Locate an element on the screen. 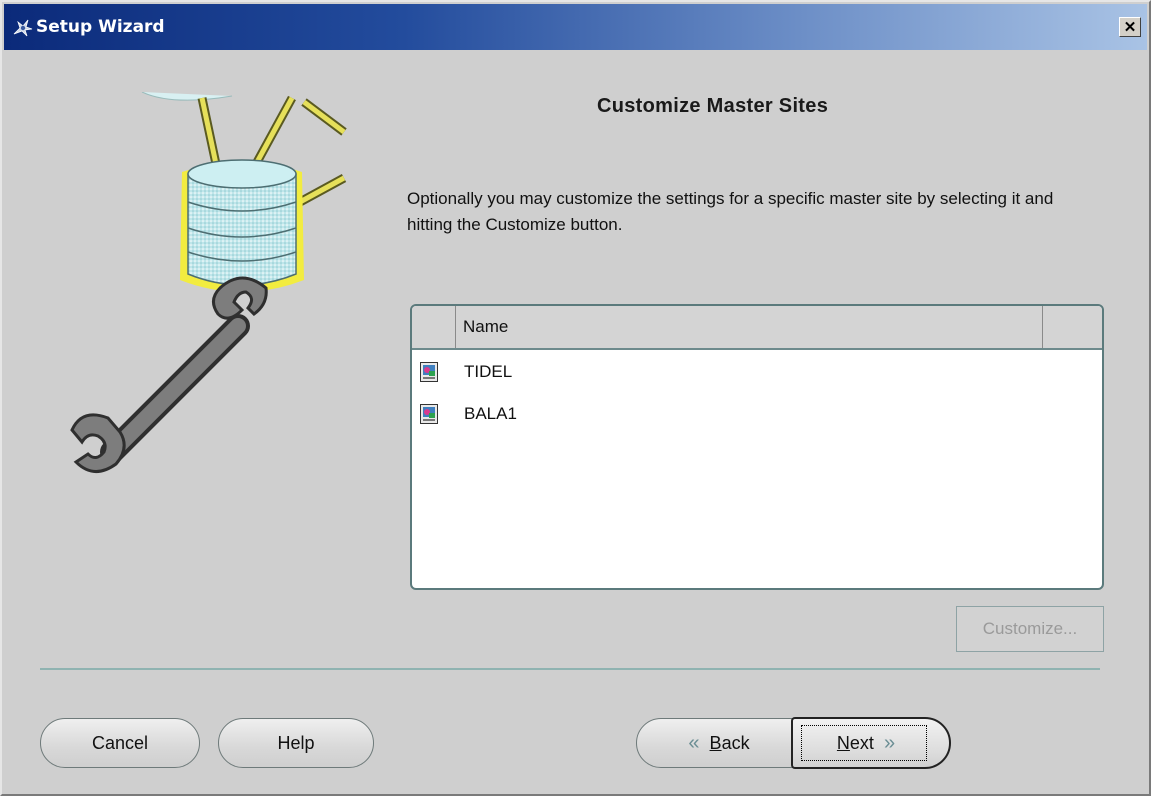 This screenshot has height=796, width=1151. list-header: Name is located at coordinates (757, 328).